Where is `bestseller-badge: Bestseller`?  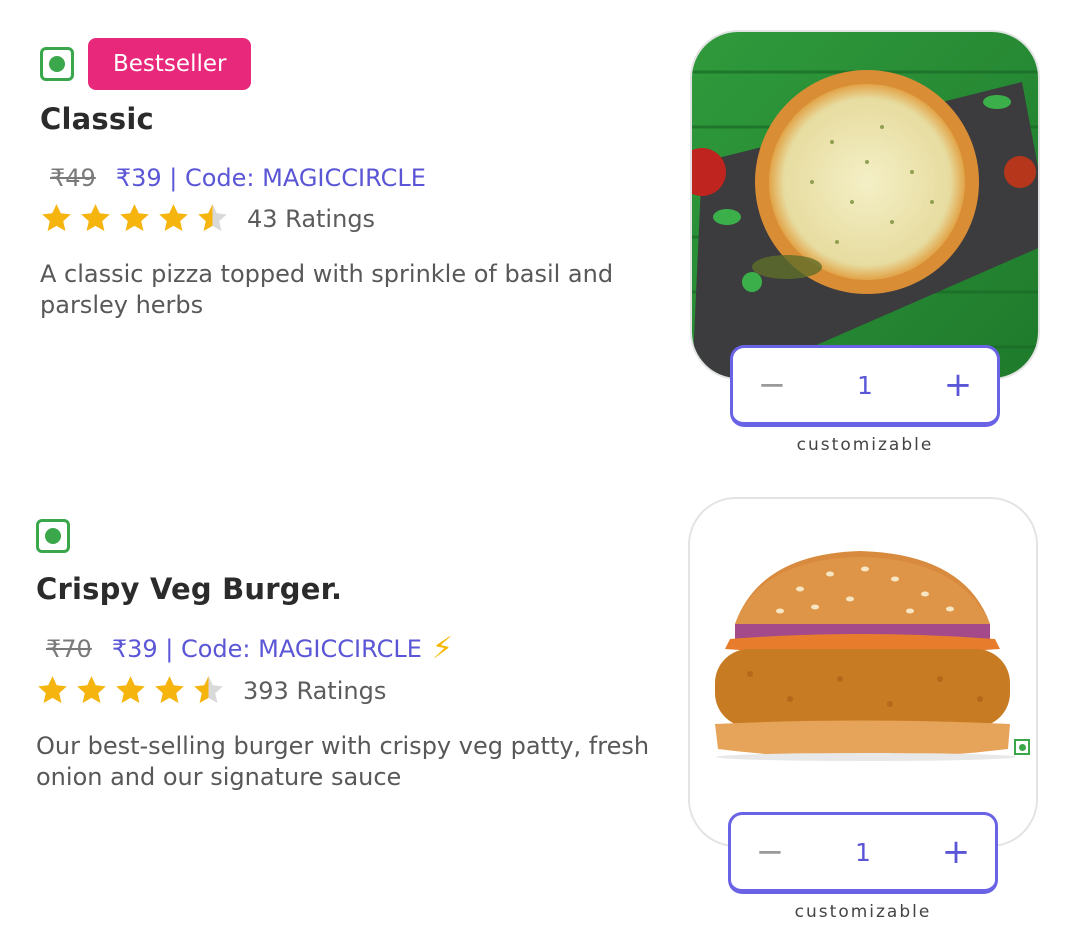
bestseller-badge: Bestseller is located at coordinates (170, 64).